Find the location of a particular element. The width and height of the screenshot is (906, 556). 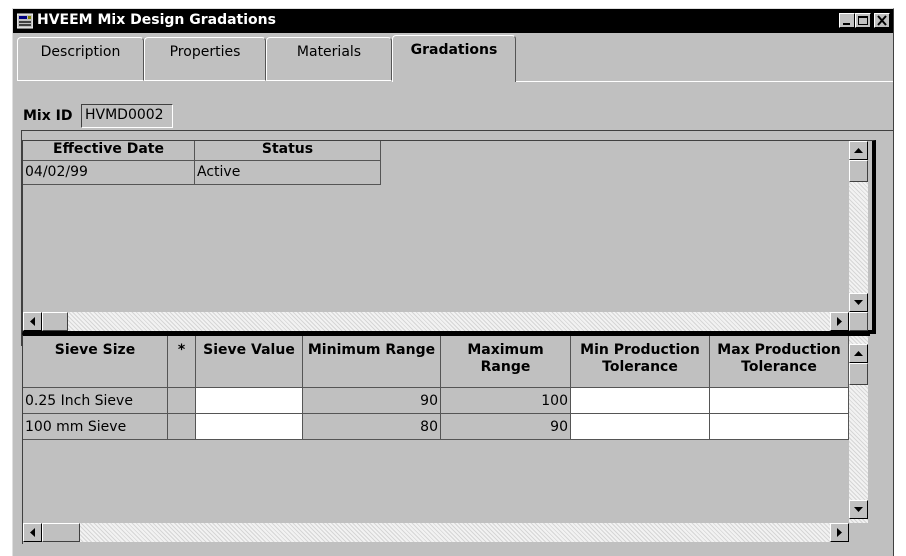

cell-minimum-range: 90 is located at coordinates (372, 401).